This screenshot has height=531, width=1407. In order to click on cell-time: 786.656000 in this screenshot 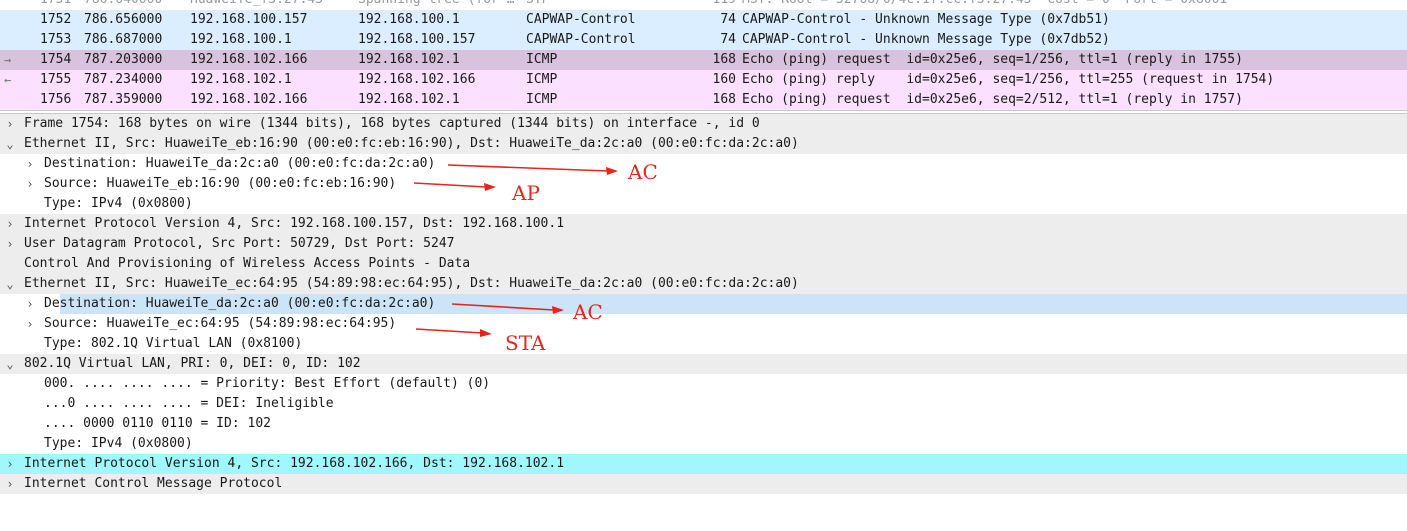, I will do `click(123, 19)`.